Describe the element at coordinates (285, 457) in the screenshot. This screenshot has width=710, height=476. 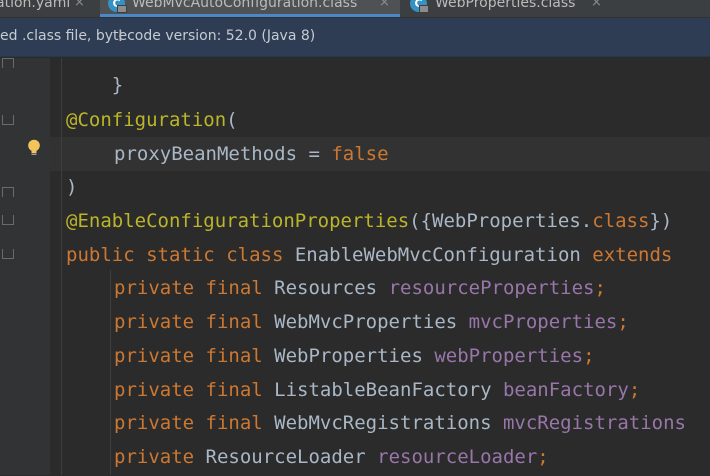
I see `field-type: ResourceLoader` at that location.